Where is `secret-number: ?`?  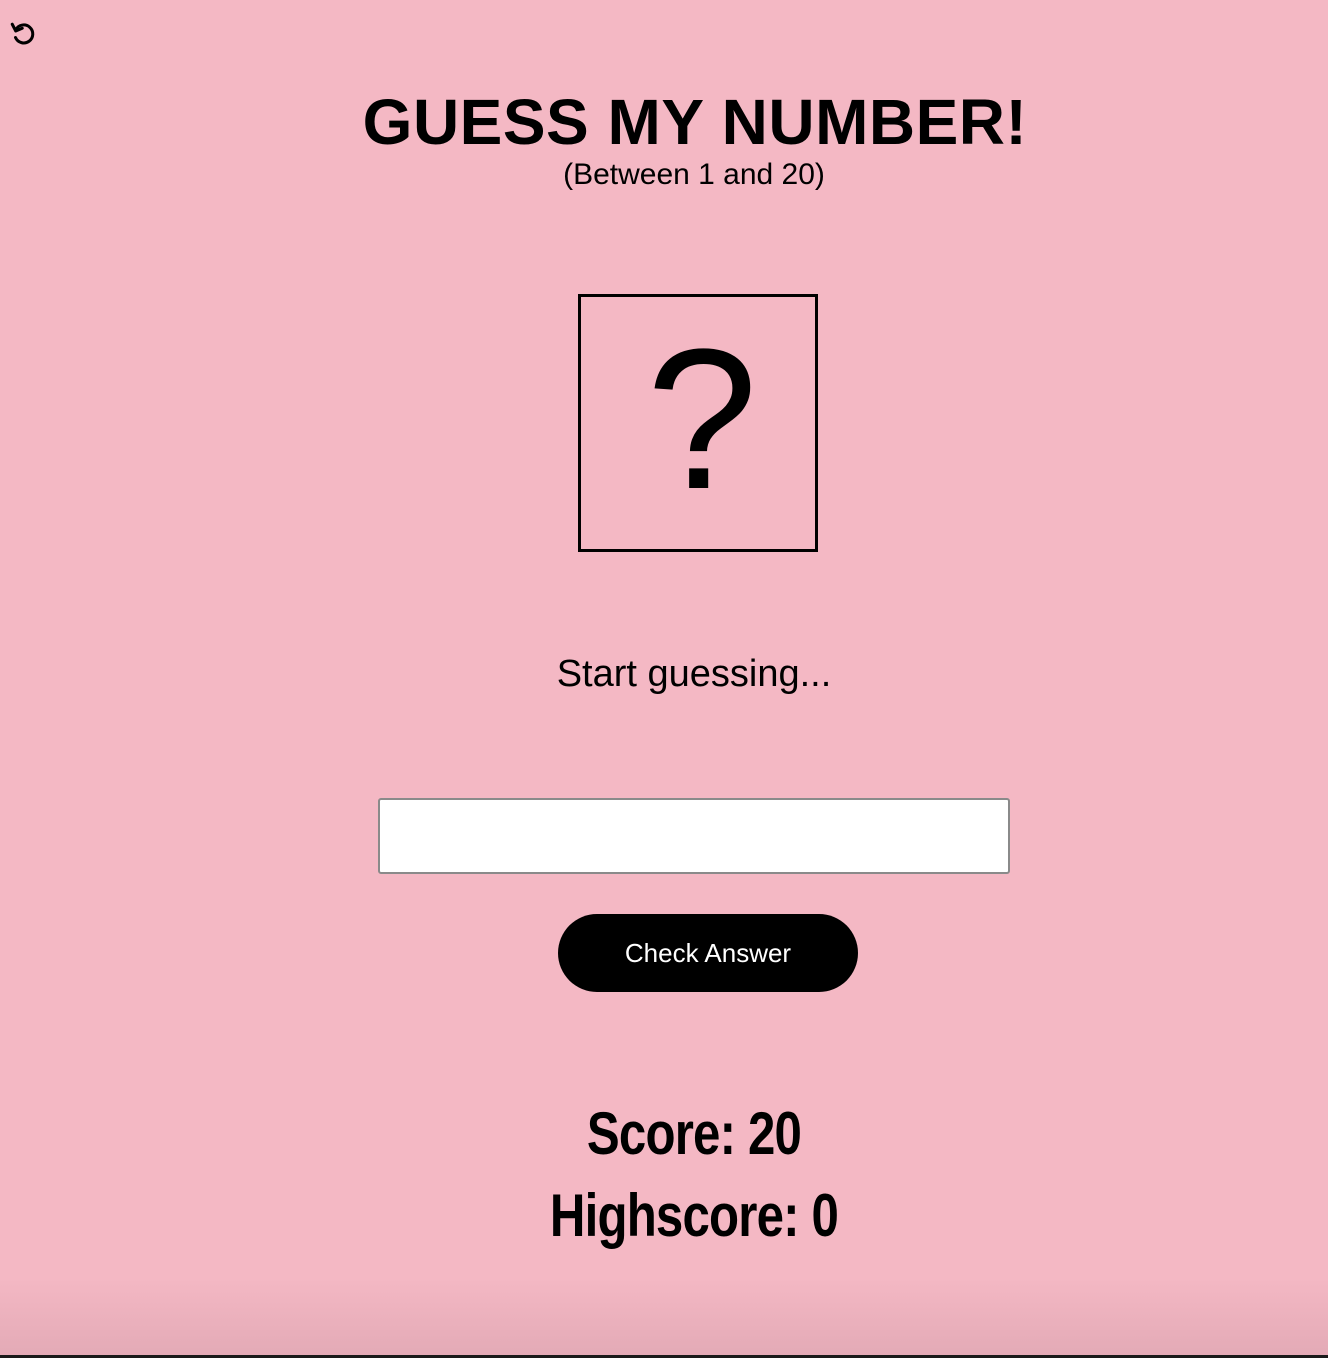 secret-number: ? is located at coordinates (702, 419).